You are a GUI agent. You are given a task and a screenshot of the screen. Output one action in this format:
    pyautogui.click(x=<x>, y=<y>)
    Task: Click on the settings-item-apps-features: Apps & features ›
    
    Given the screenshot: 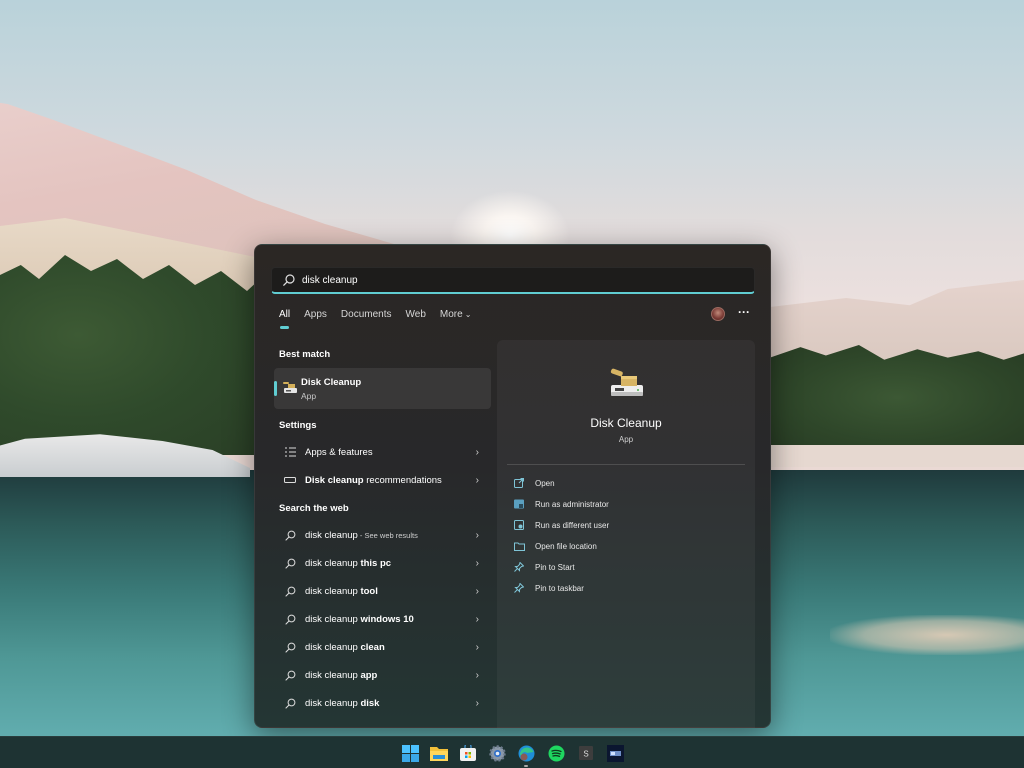 What is the action you would take?
    pyautogui.click(x=382, y=452)
    